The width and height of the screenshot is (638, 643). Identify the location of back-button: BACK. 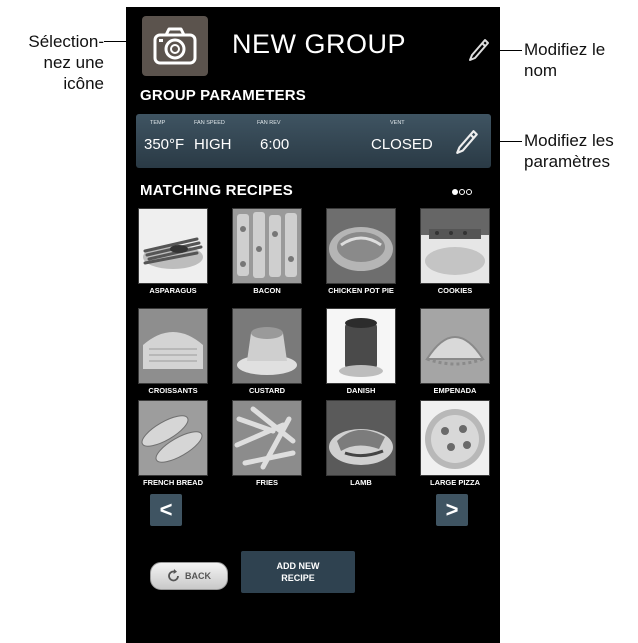
(189, 576).